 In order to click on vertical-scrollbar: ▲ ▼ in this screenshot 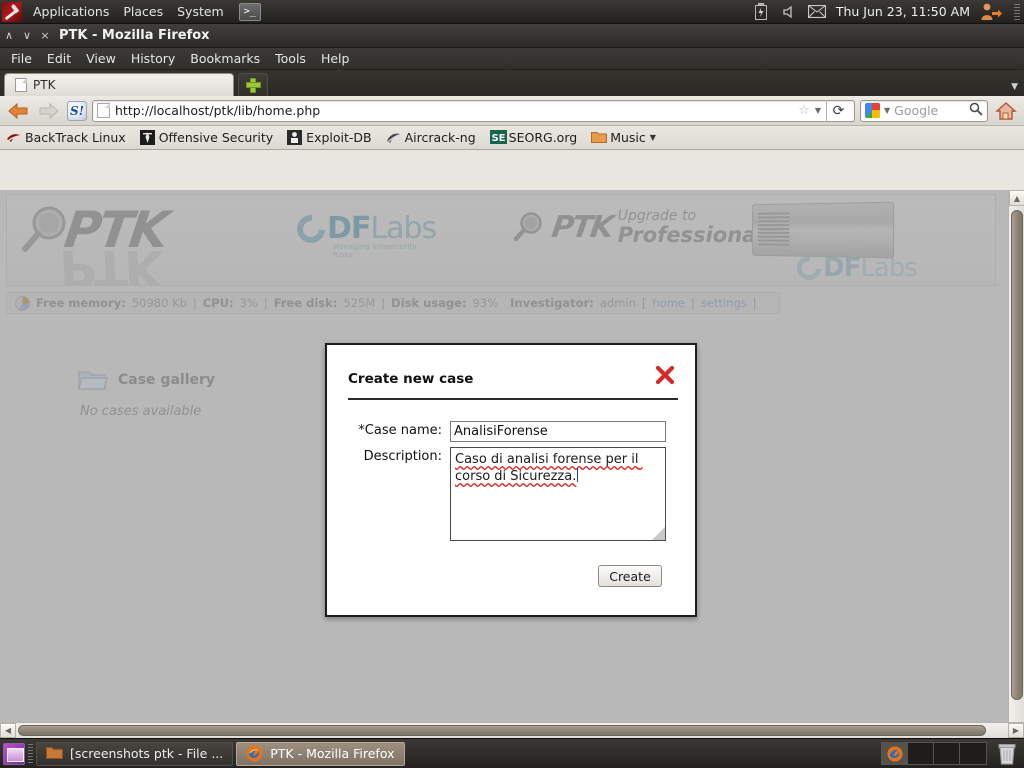, I will do `click(1016, 471)`.